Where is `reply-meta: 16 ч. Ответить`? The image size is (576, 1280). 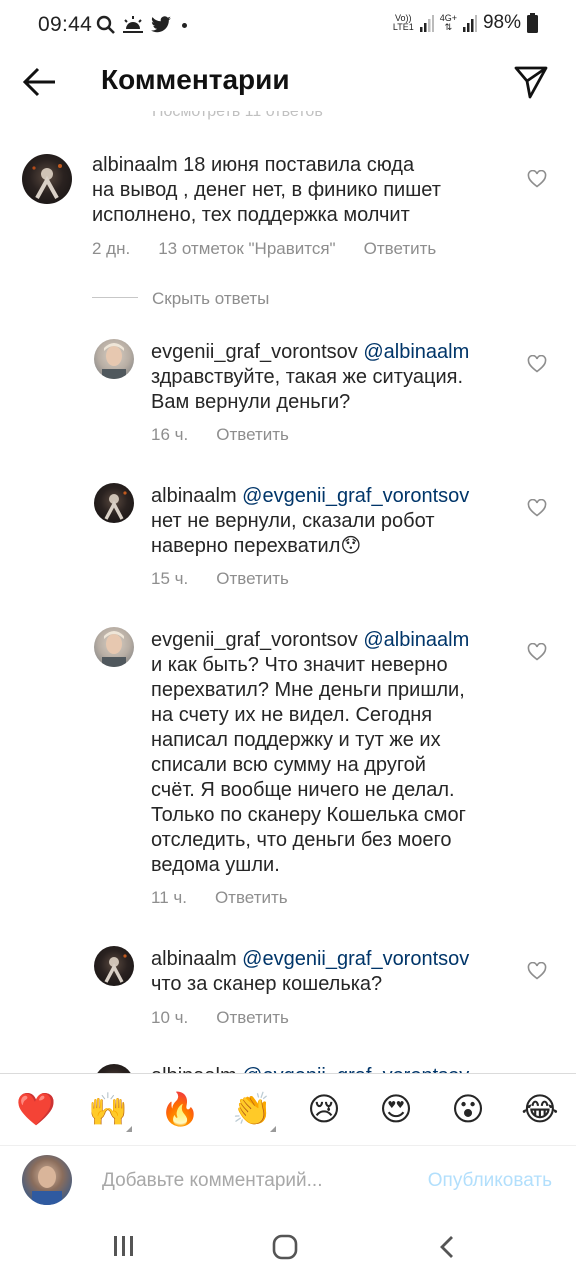
reply-meta: 16 ч. Ответить is located at coordinates (220, 435).